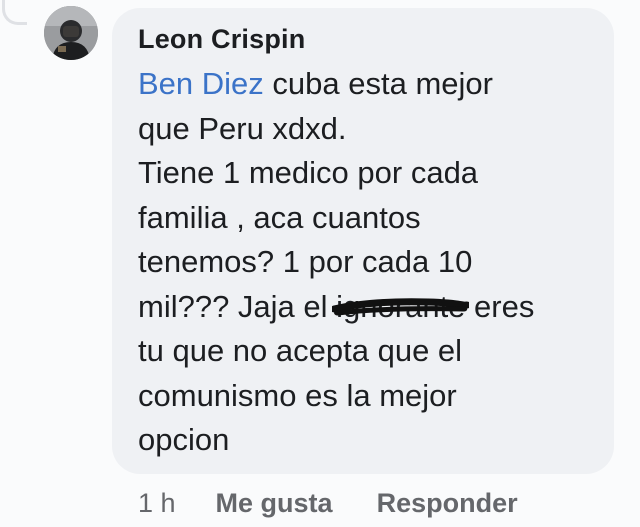 The height and width of the screenshot is (527, 640). Describe the element at coordinates (500, 306) in the screenshot. I see `comment-line: eres` at that location.